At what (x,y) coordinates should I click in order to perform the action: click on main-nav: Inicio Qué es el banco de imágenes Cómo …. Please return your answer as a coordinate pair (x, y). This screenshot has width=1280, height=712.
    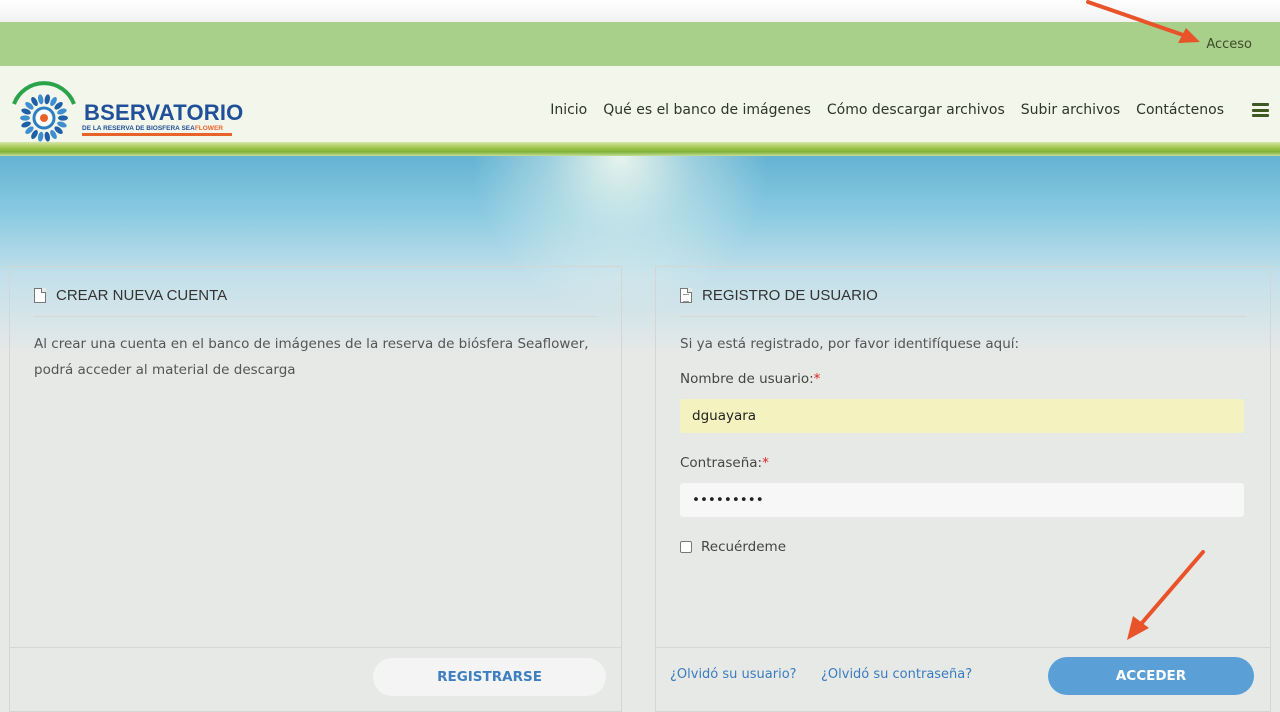
    Looking at the image, I should click on (887, 110).